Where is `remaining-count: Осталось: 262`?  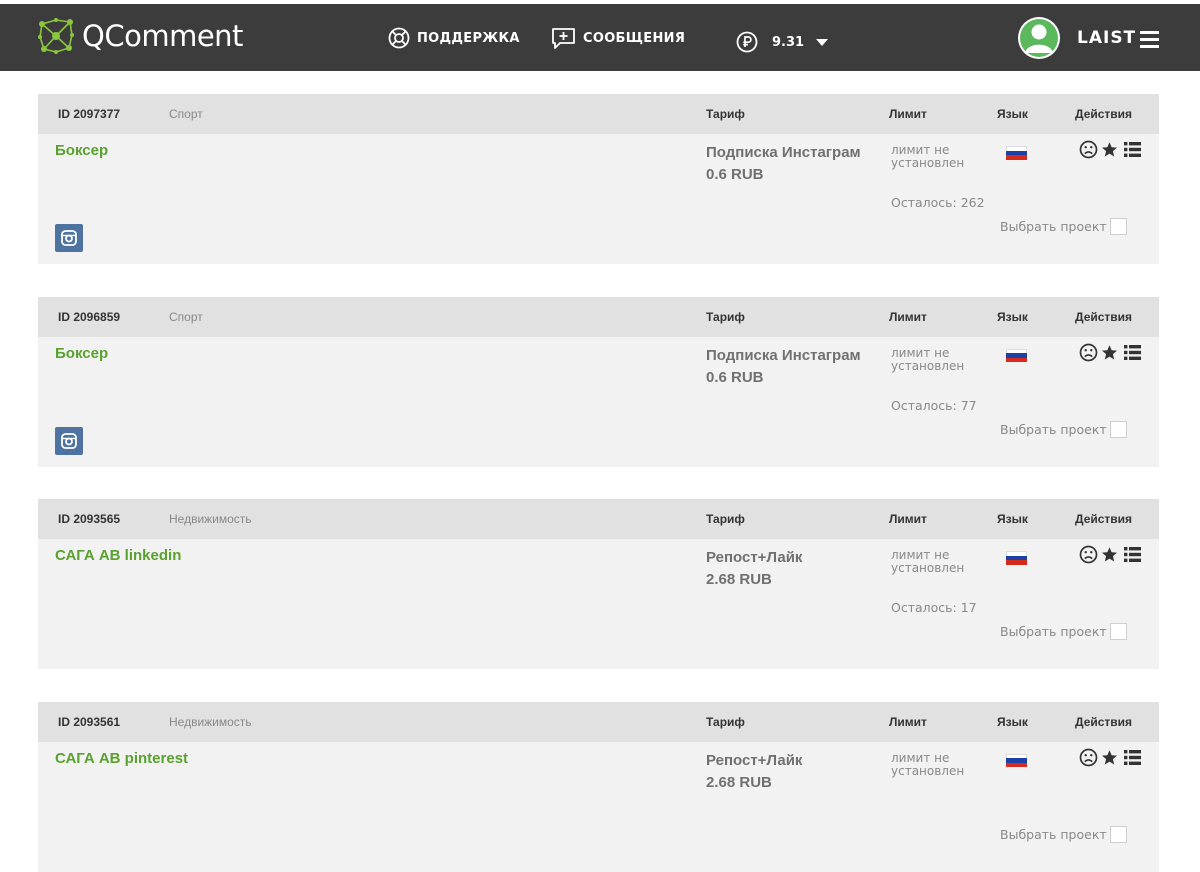
remaining-count: Осталось: 262 is located at coordinates (938, 202).